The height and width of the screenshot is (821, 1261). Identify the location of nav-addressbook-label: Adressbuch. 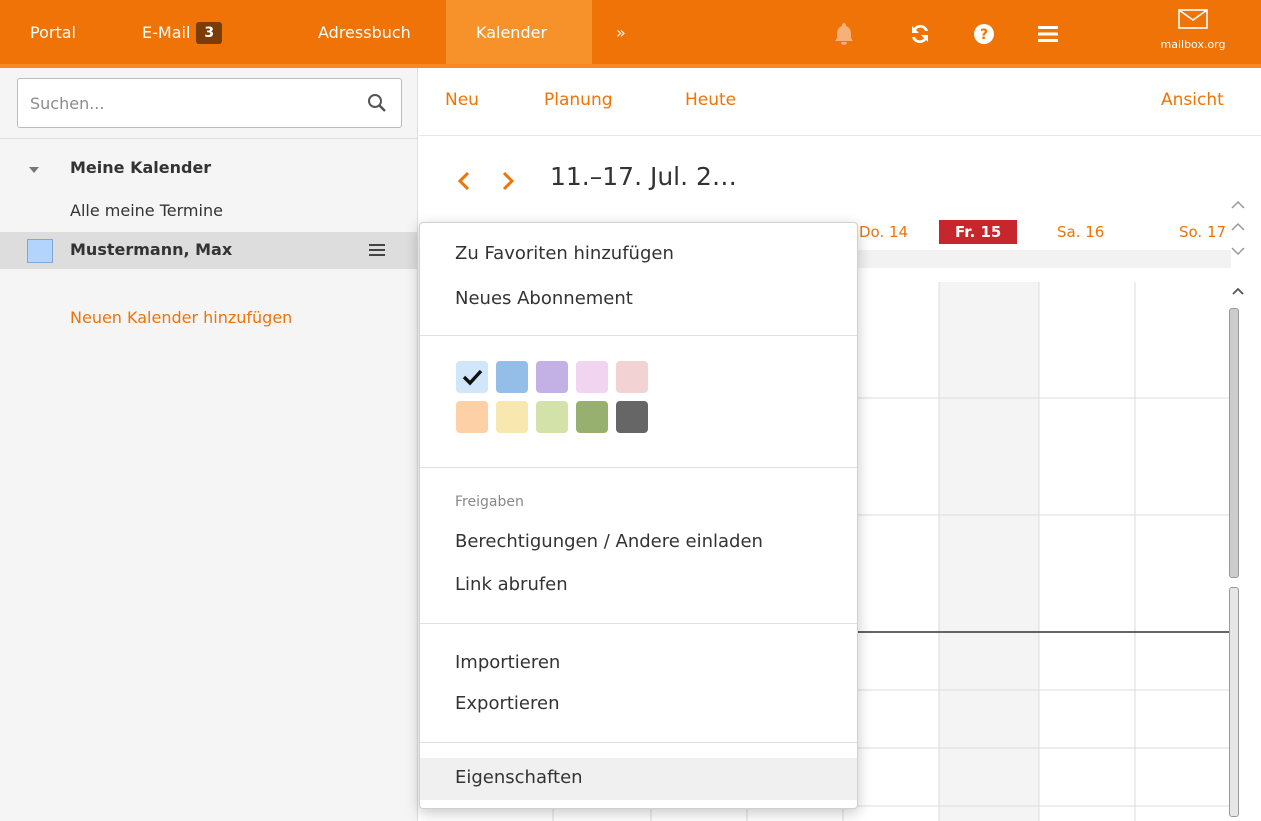
(364, 32).